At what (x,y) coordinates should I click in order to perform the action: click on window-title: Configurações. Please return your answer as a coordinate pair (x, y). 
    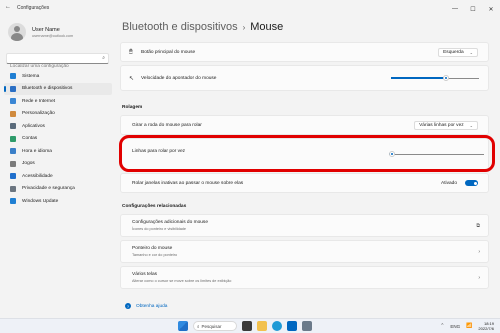
    Looking at the image, I should click on (33, 8).